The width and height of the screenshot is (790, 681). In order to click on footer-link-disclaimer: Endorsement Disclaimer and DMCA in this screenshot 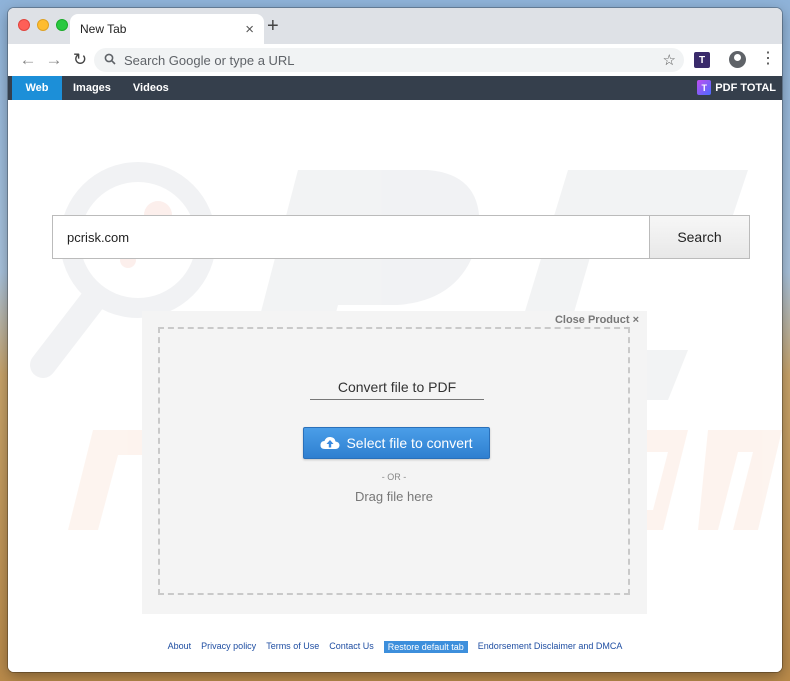, I will do `click(550, 647)`.